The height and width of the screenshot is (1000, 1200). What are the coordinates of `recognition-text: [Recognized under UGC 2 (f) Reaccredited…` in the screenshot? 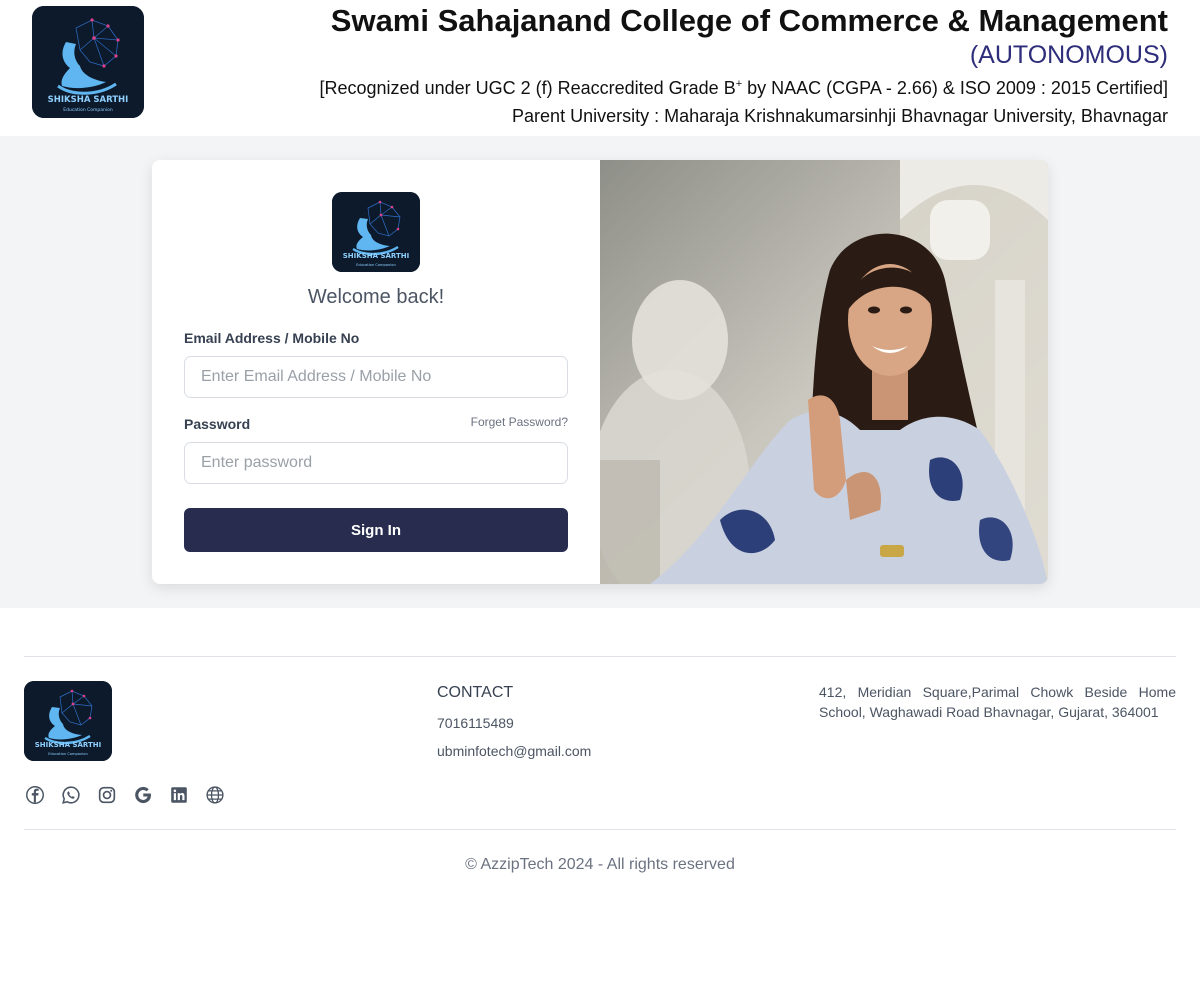 It's located at (718, 86).